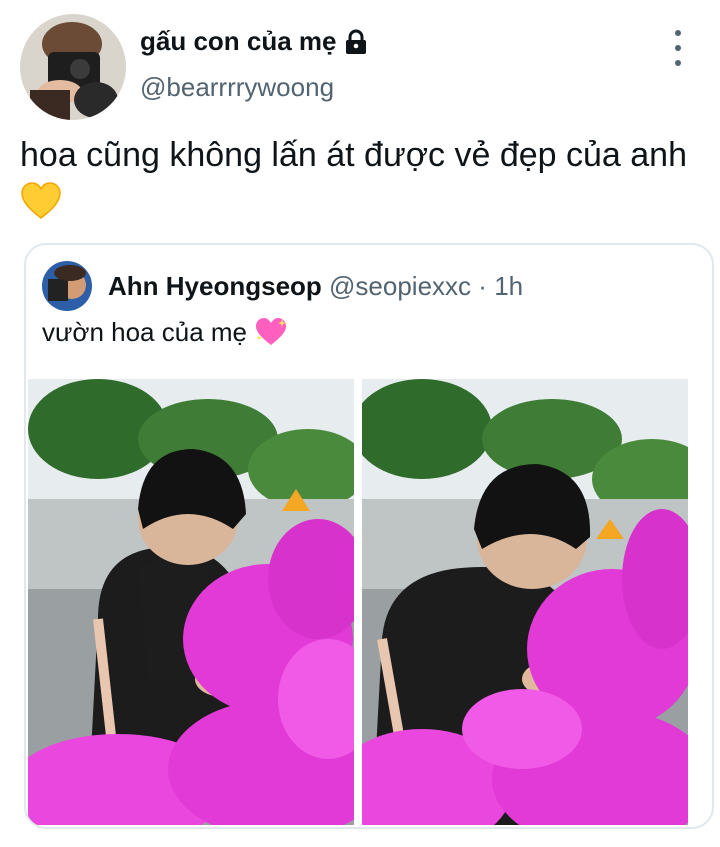 The height and width of the screenshot is (847, 720). What do you see at coordinates (678, 48) in the screenshot?
I see `more-vertical-icon` at bounding box center [678, 48].